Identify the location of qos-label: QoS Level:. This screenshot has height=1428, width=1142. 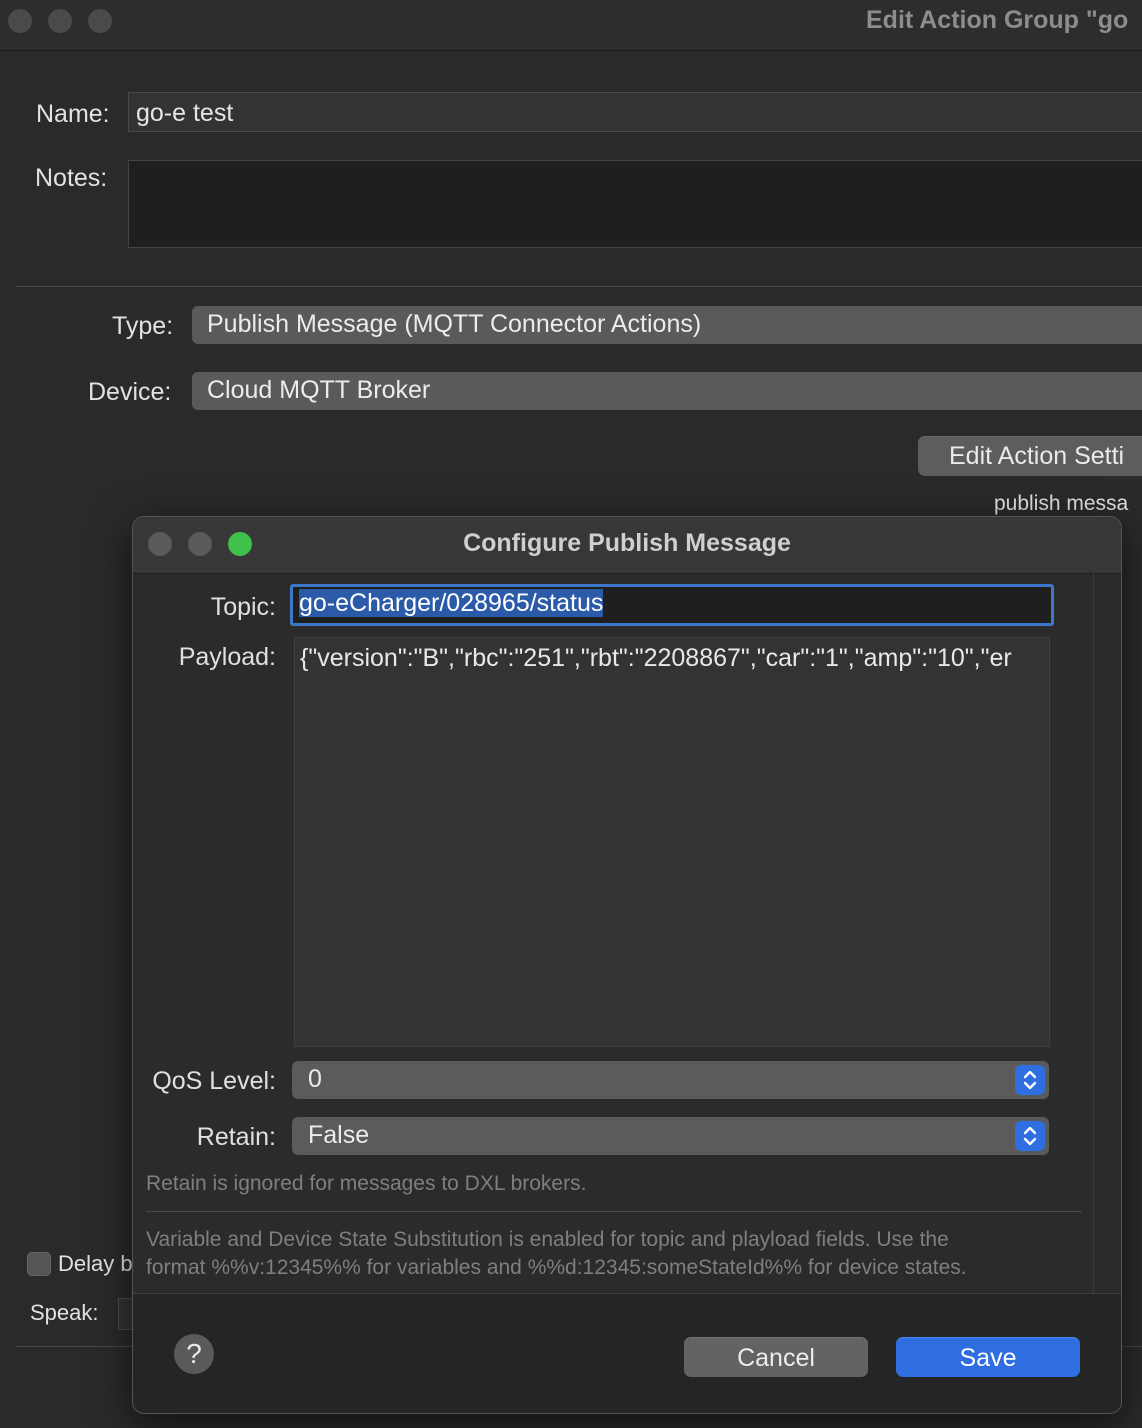
(214, 1081).